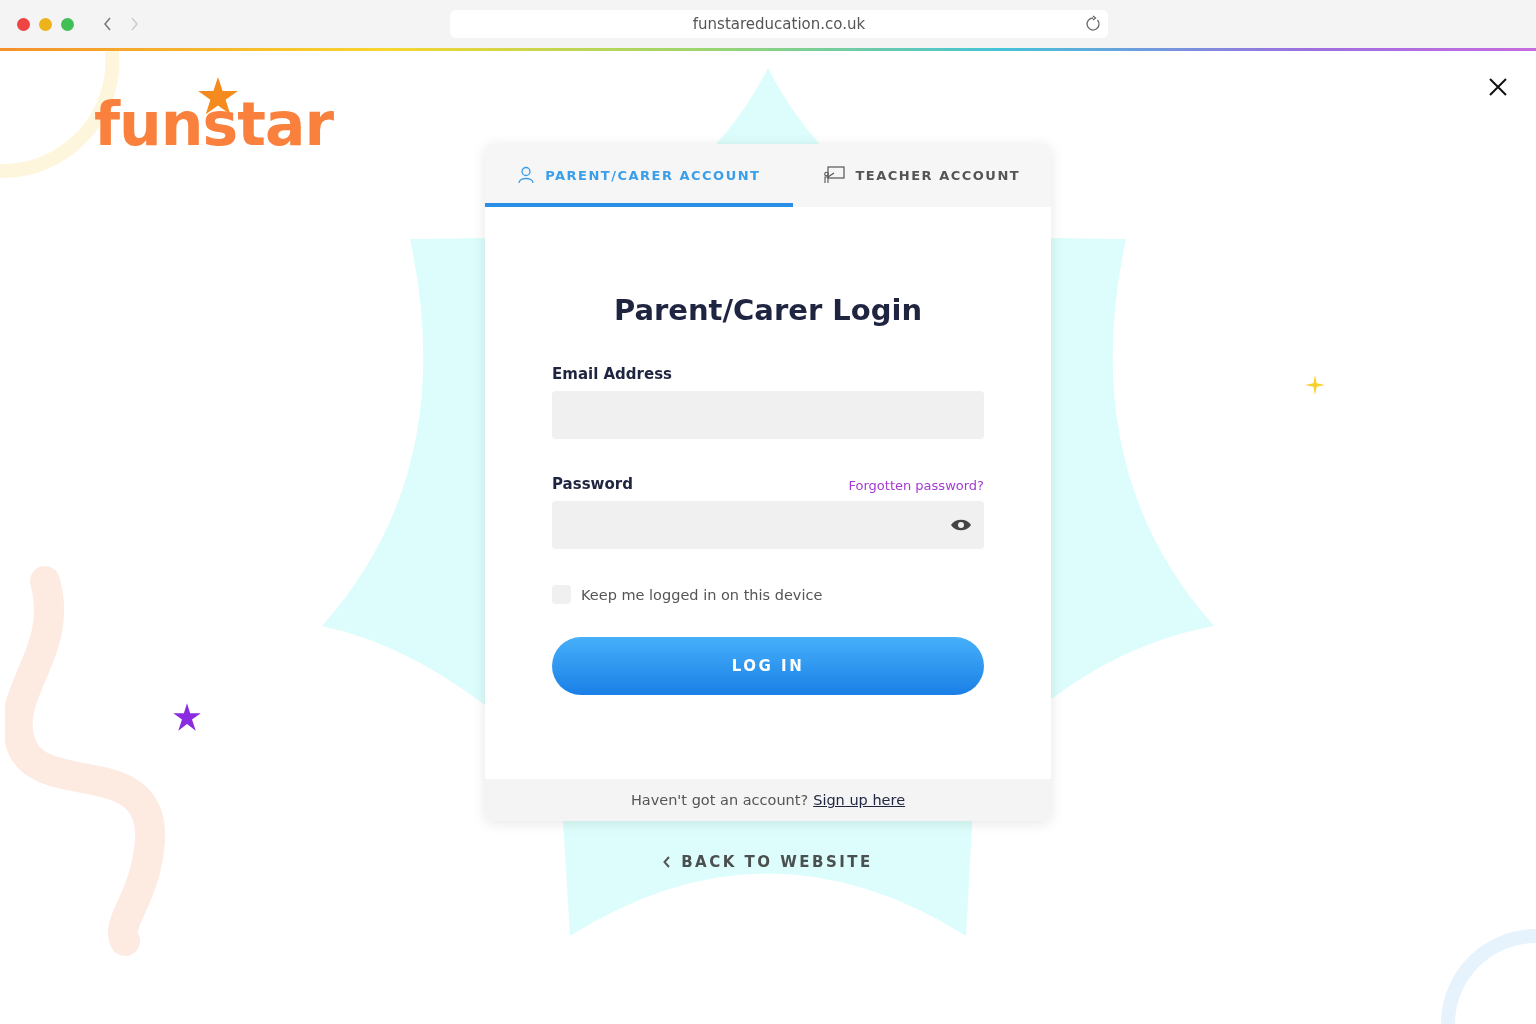  I want to click on close-icon, so click(1498, 87).